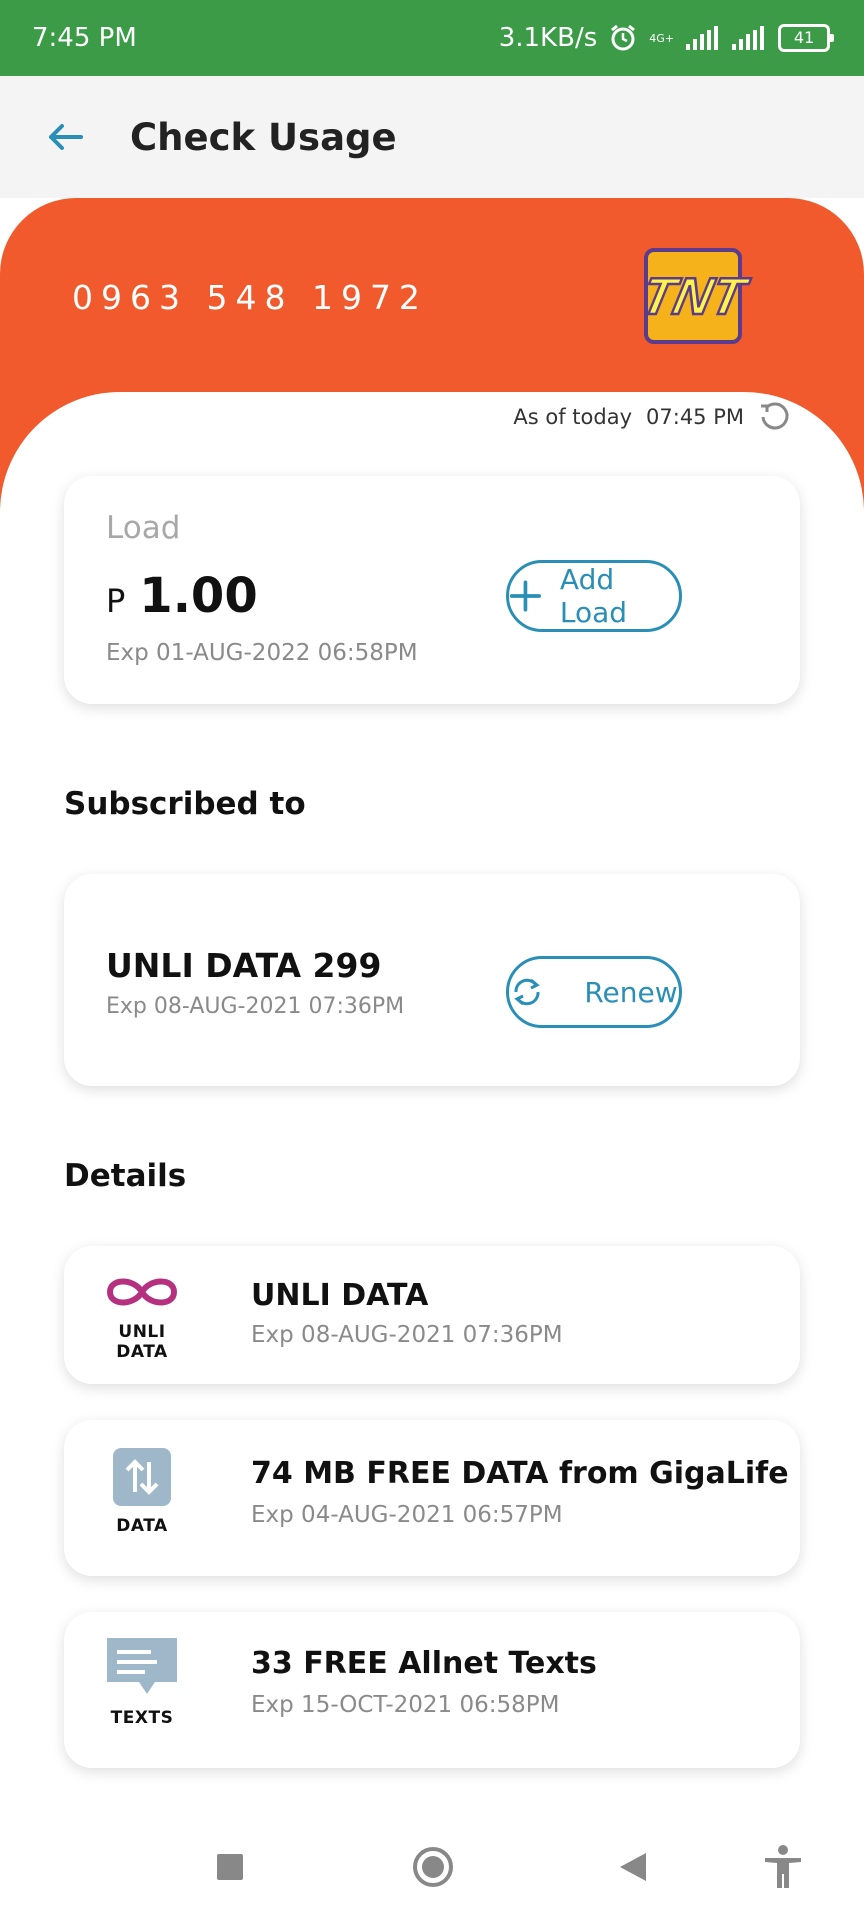 The height and width of the screenshot is (1920, 864). I want to click on detail-icon-group: UNLI DATA, so click(142, 1317).